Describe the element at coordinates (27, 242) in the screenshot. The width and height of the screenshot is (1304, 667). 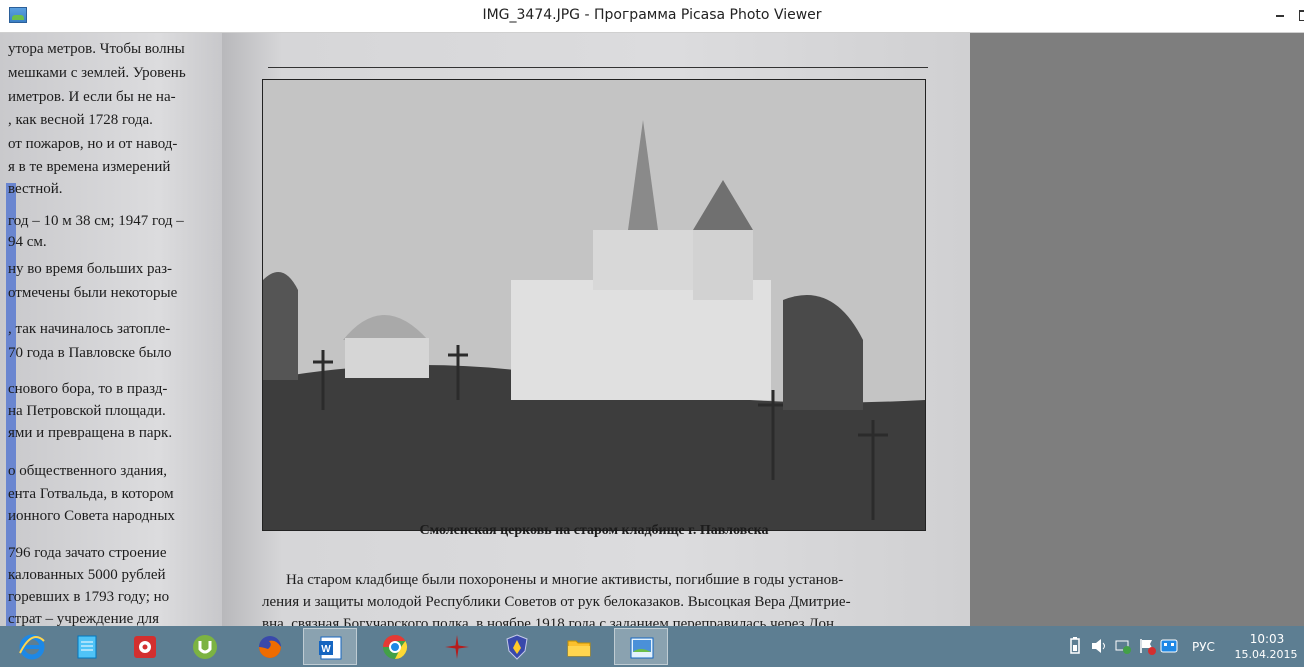
I see `text-line: 94 см.` at that location.